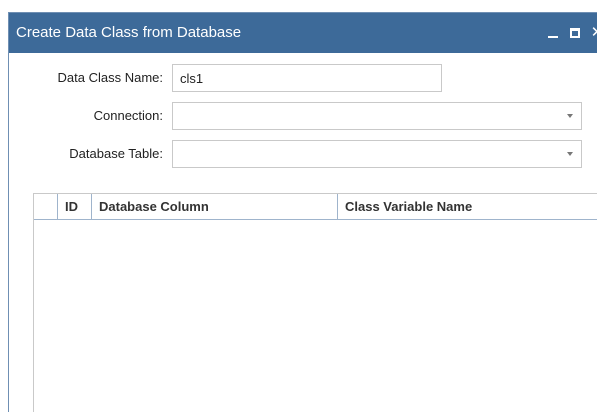 This screenshot has height=412, width=597. I want to click on row-selector-header, so click(46, 206).